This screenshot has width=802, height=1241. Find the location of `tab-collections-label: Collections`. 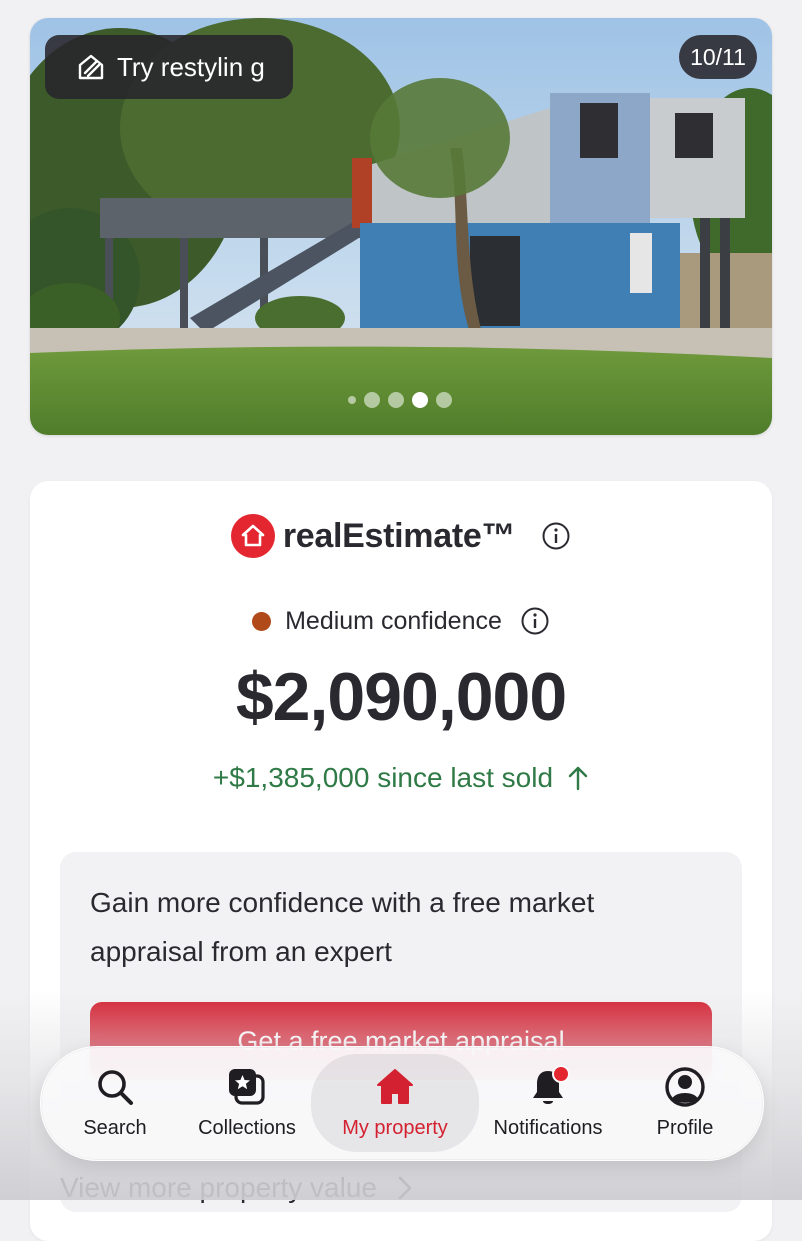

tab-collections-label: Collections is located at coordinates (247, 1128).